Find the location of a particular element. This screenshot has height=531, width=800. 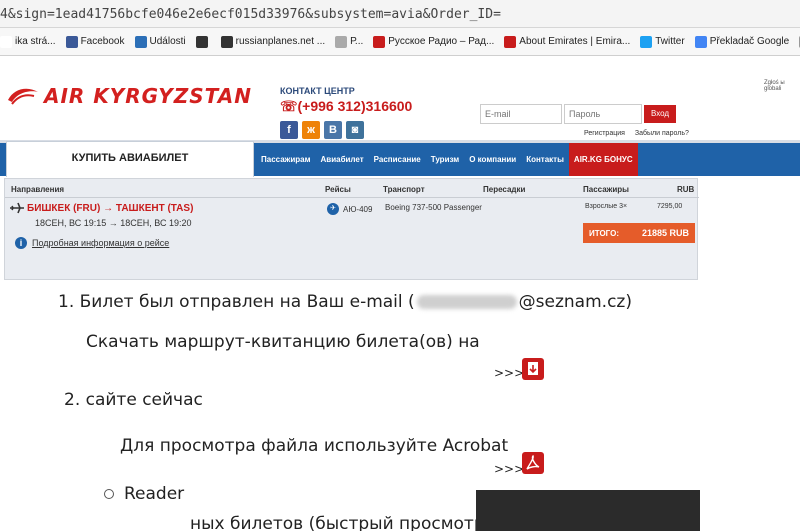

tab-buy-ticket: КУПИТЬ АВИАБИЛЕТ is located at coordinates (130, 159).